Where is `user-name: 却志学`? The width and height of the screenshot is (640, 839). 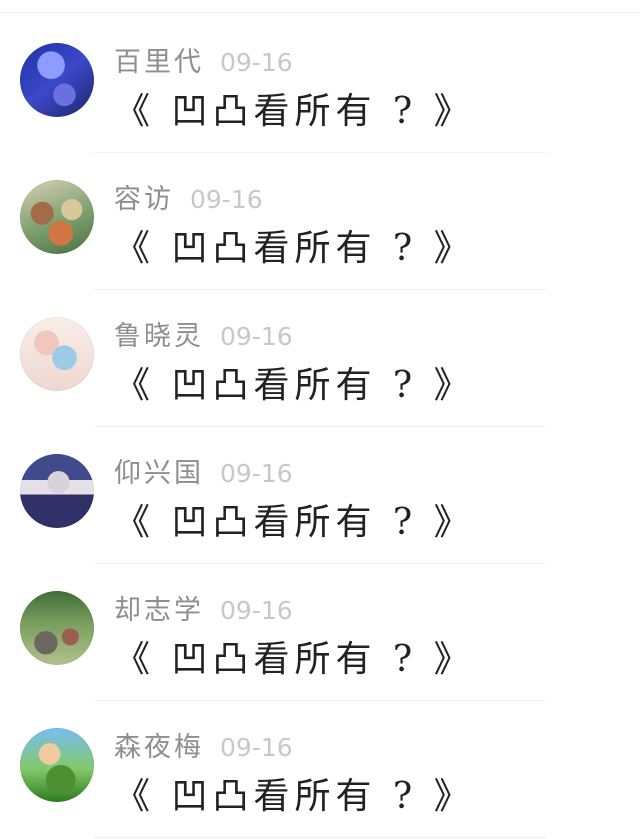
user-name: 却志学 is located at coordinates (159, 607).